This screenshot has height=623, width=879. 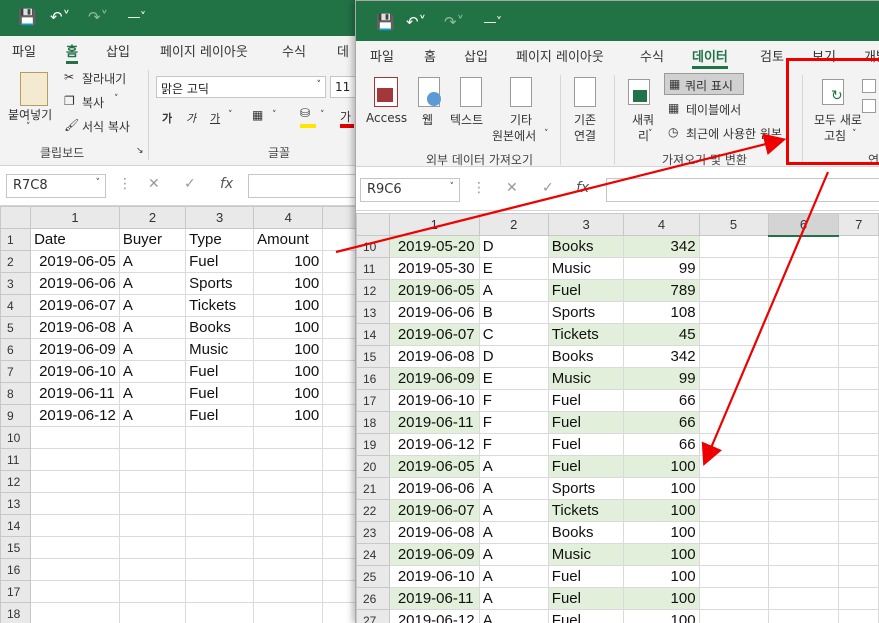 I want to click on column-header: 1, so click(x=434, y=224).